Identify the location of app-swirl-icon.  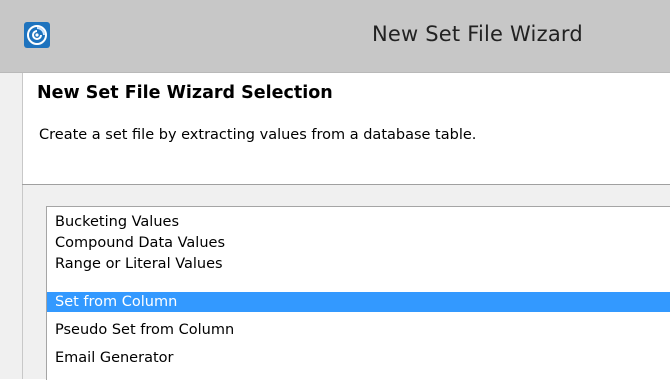
(37, 35).